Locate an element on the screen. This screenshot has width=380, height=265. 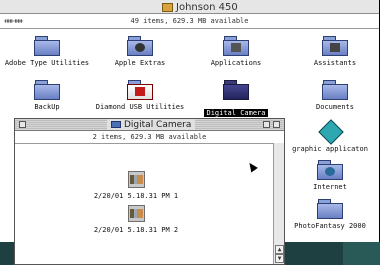
window-title: Johnson 450 is located at coordinates (200, 7).